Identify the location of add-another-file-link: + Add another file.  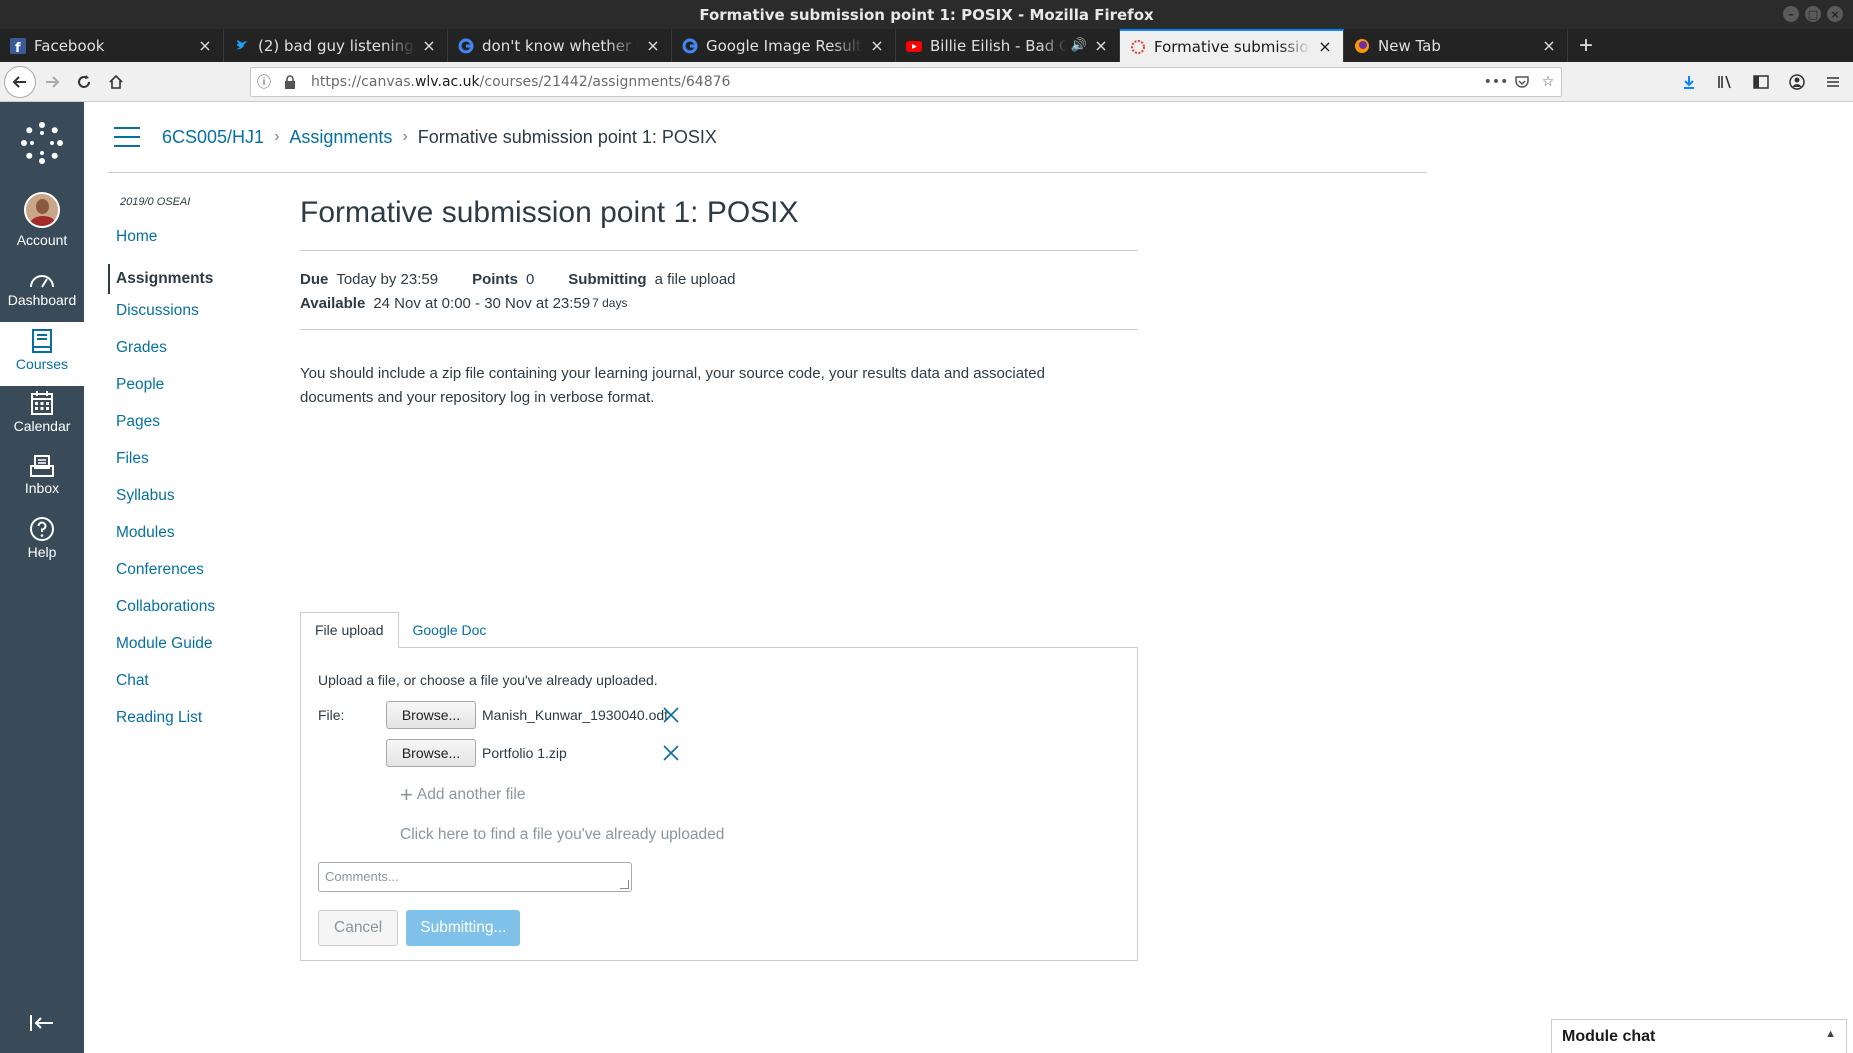
(760, 795).